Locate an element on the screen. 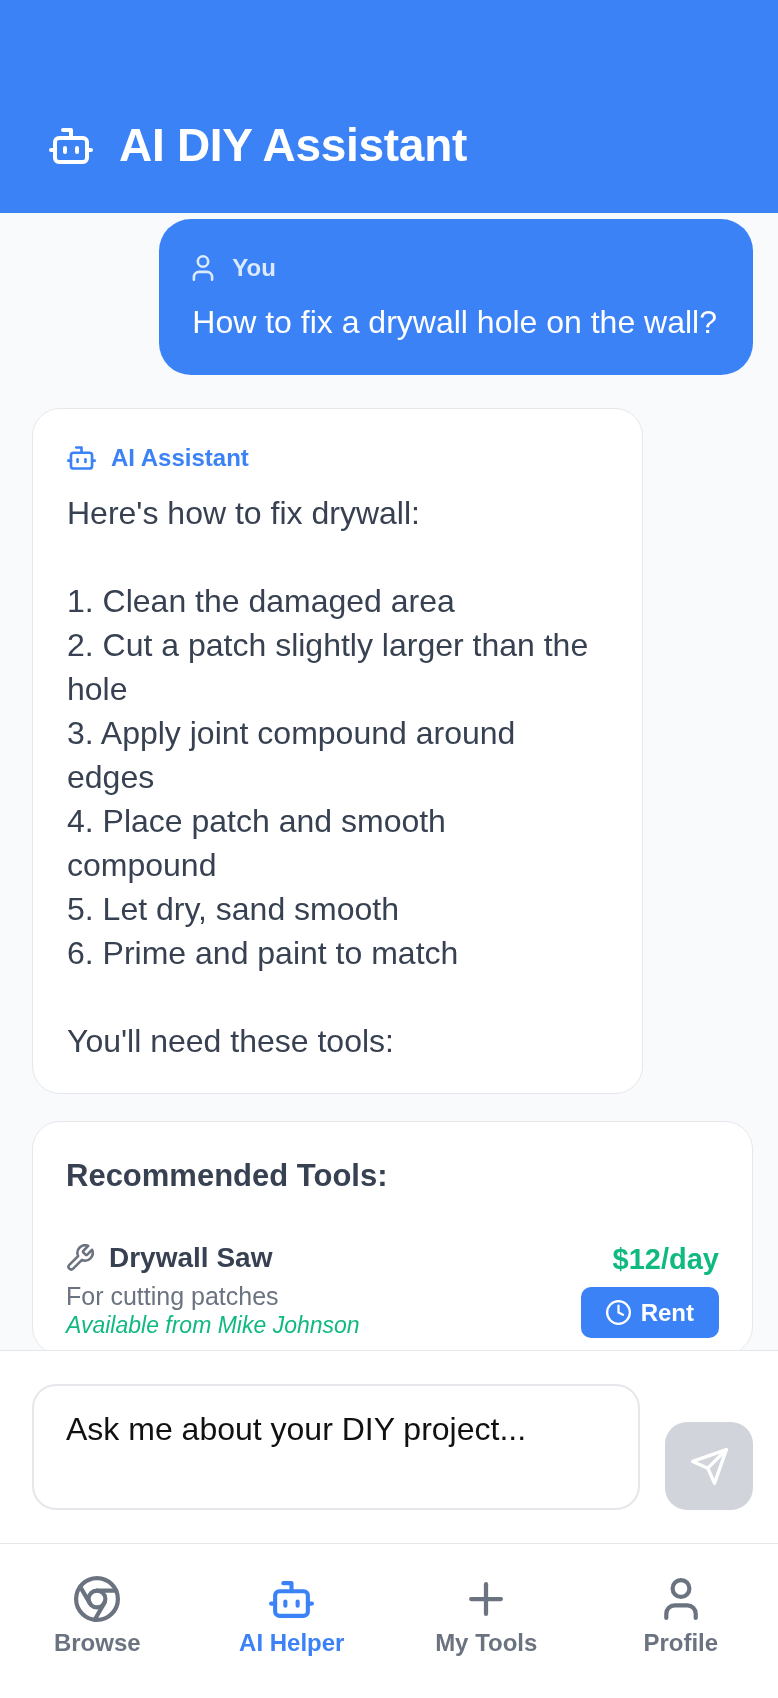 Image resolution: width=778 pixels, height=1698 pixels. nav-tab: Profile is located at coordinates (681, 1616).